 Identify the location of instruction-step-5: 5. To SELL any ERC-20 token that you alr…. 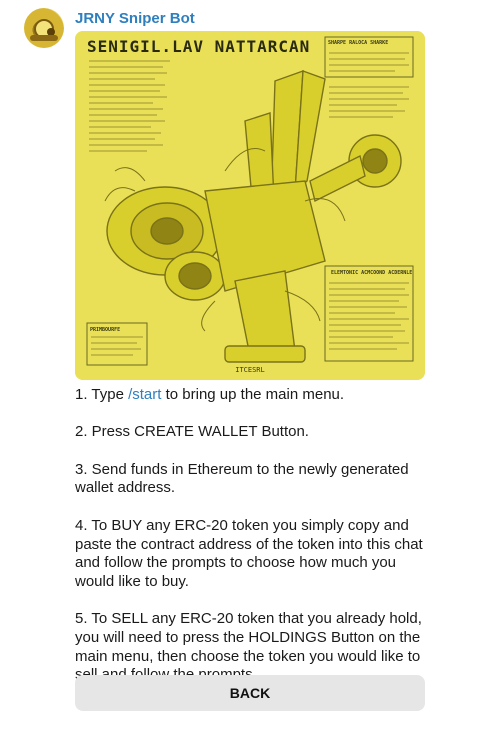
(248, 646).